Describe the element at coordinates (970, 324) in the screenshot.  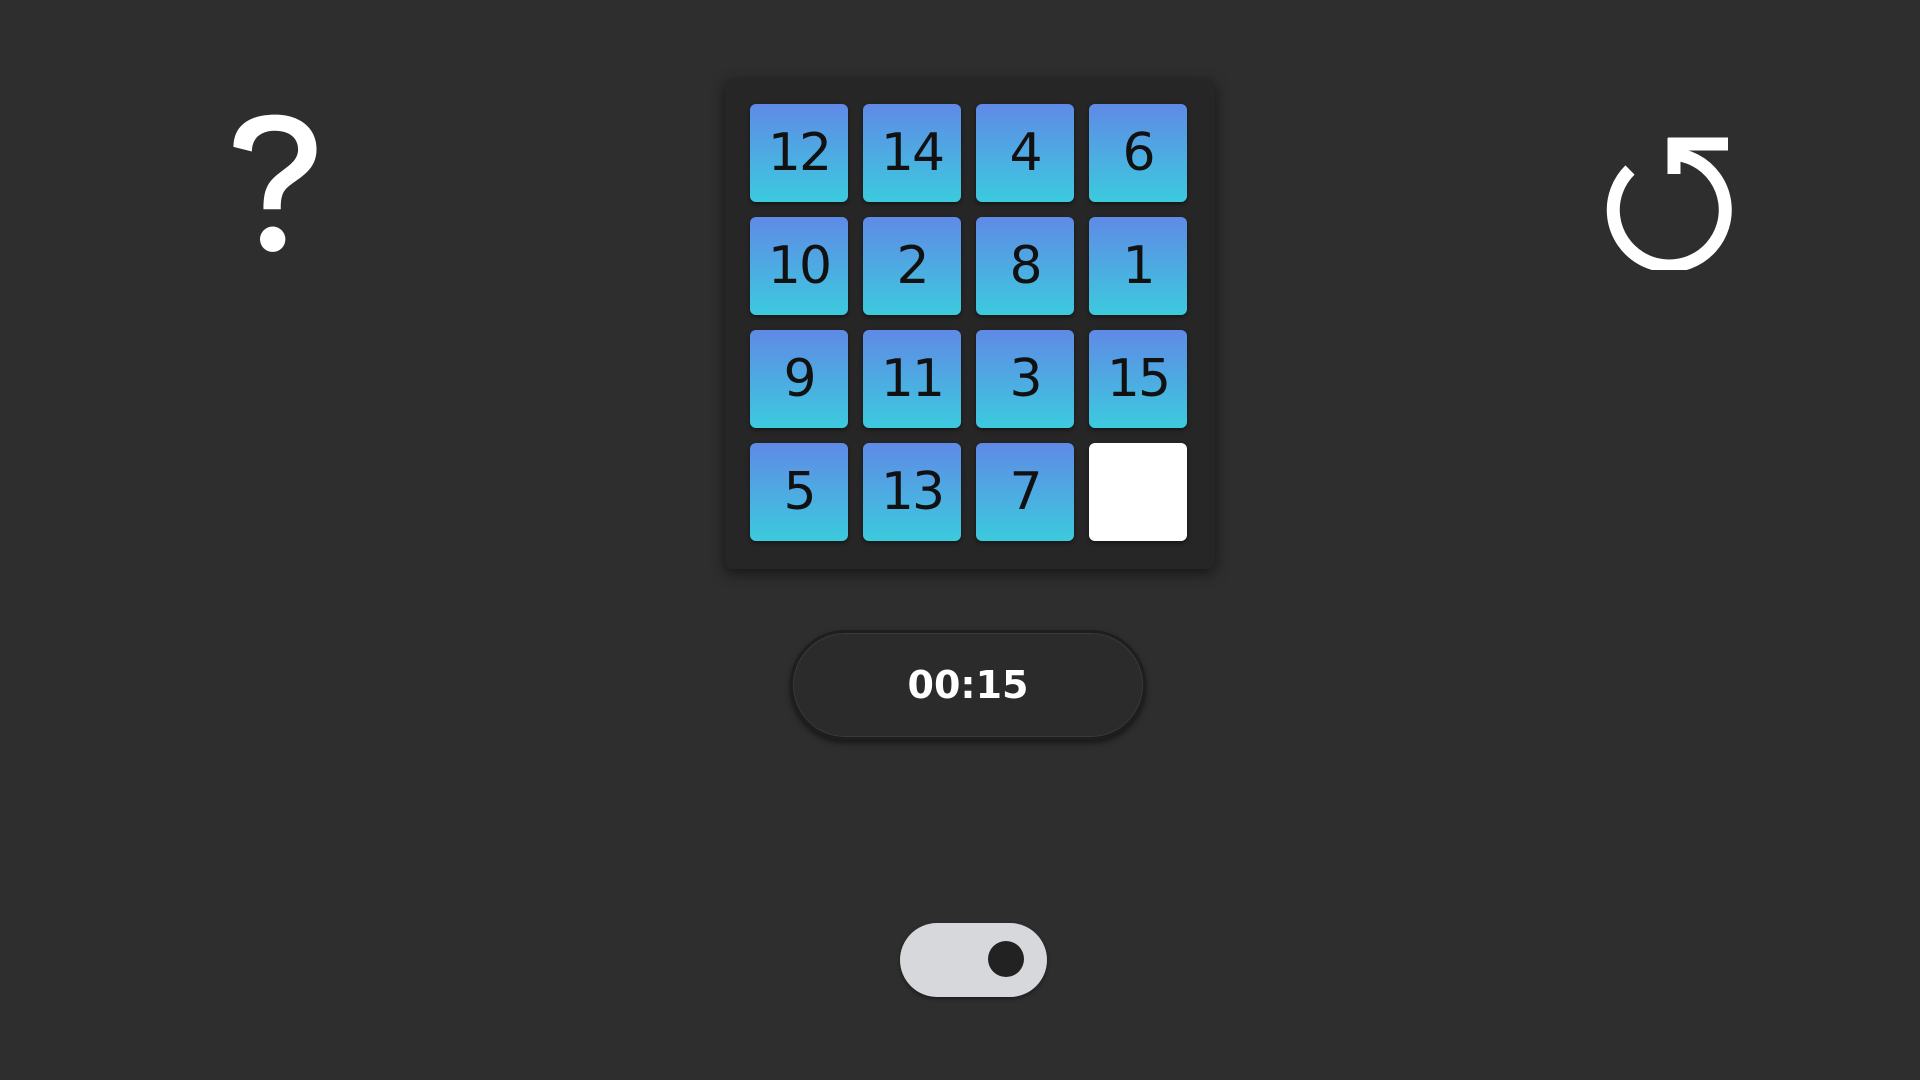
I see `puzzle-board: 12 14 4 6 10 2 8 1 9 11 3 15 5 13 7` at that location.